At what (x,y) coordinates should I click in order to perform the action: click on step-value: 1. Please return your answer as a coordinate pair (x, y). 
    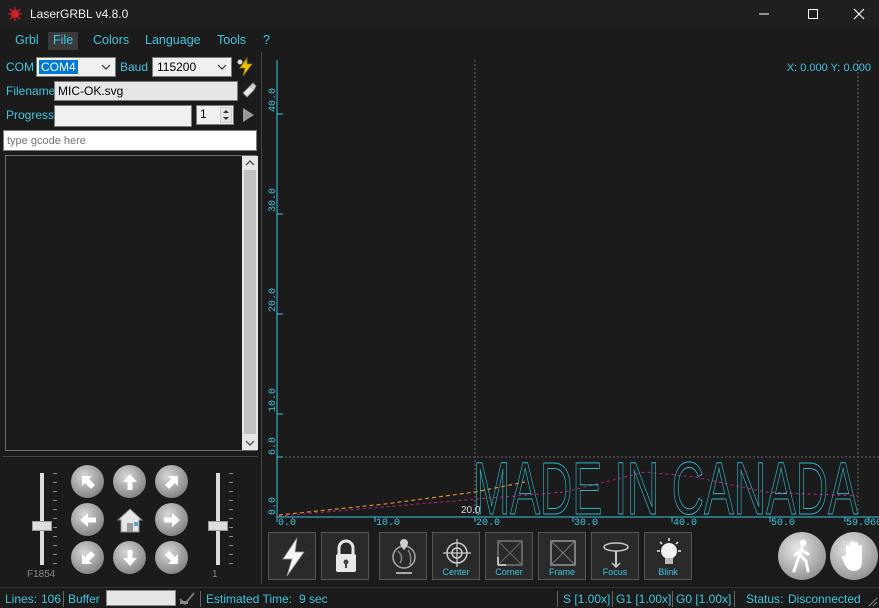
    Looking at the image, I should click on (215, 574).